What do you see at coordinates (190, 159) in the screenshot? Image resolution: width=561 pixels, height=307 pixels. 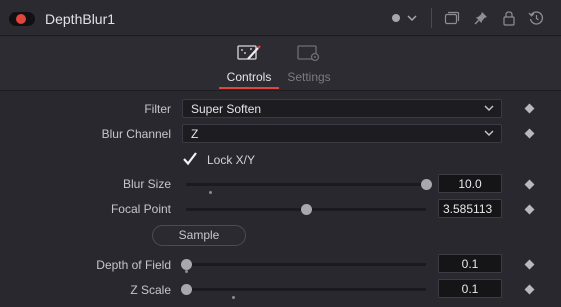 I see `lock-xy-checkbox` at bounding box center [190, 159].